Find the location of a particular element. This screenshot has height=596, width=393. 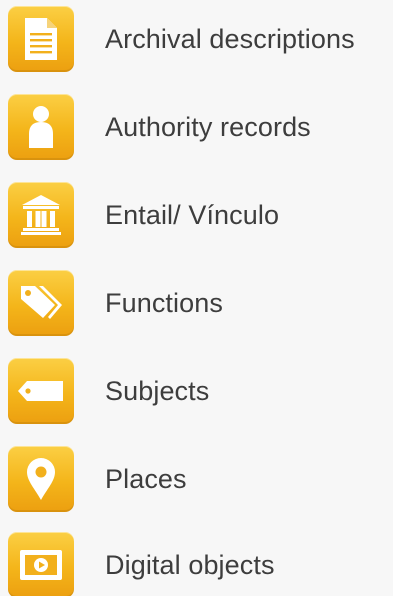

menu-item-functions: Functions is located at coordinates (198, 303).